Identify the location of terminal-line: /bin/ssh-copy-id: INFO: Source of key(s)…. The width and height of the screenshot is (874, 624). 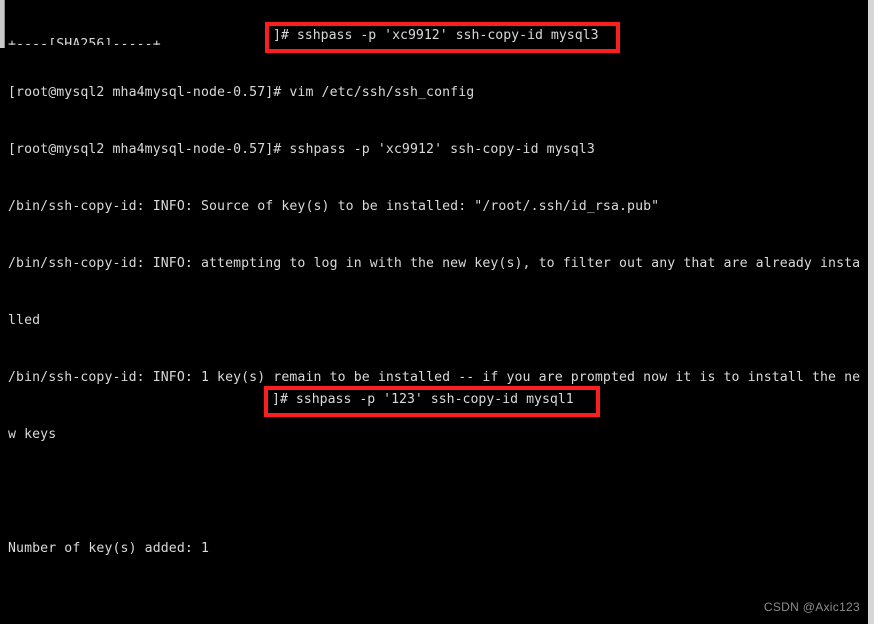
(334, 206).